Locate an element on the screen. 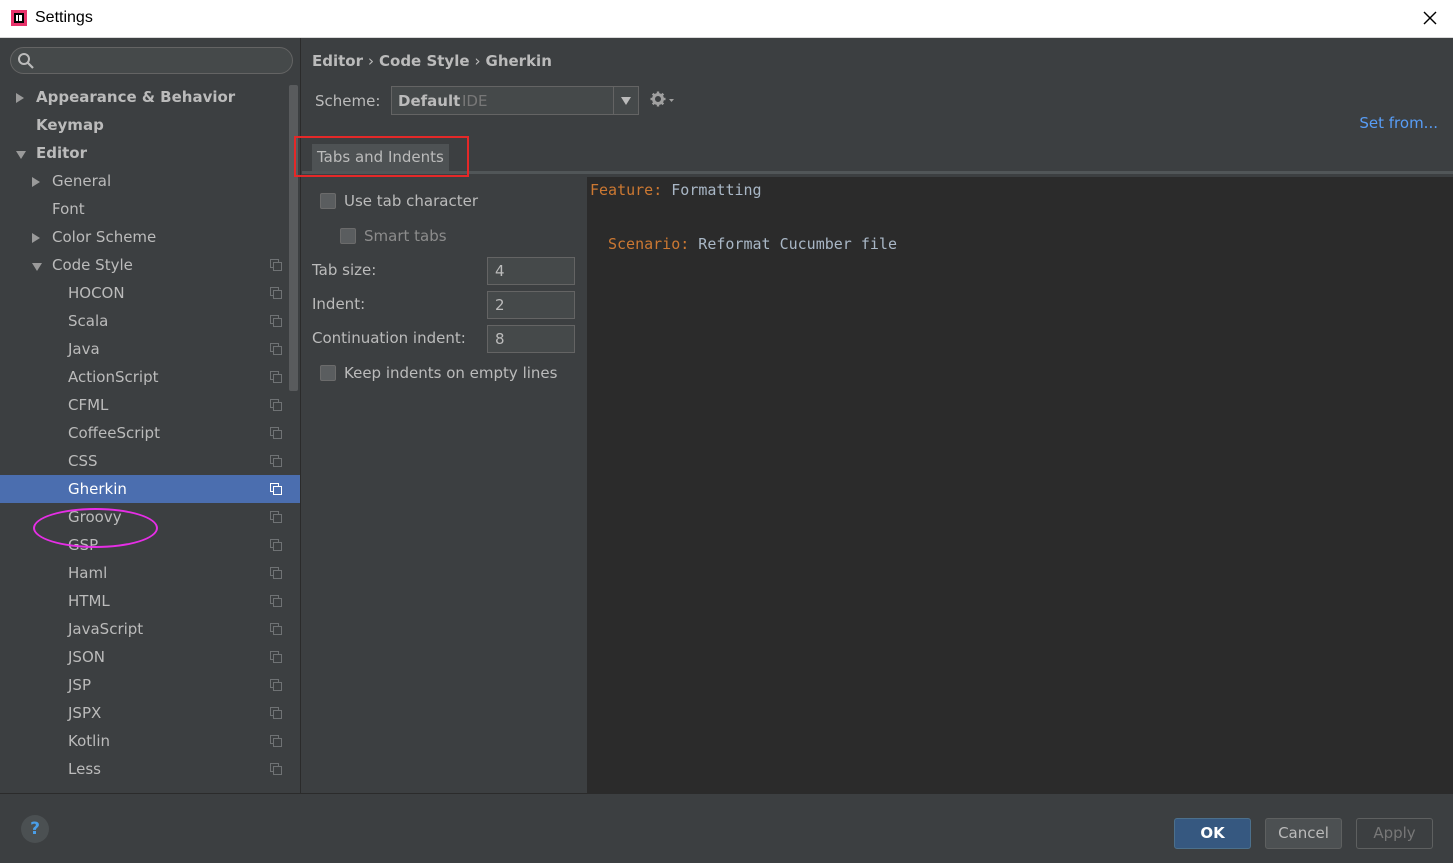  sidebar-item-general: General is located at coordinates (144, 181).